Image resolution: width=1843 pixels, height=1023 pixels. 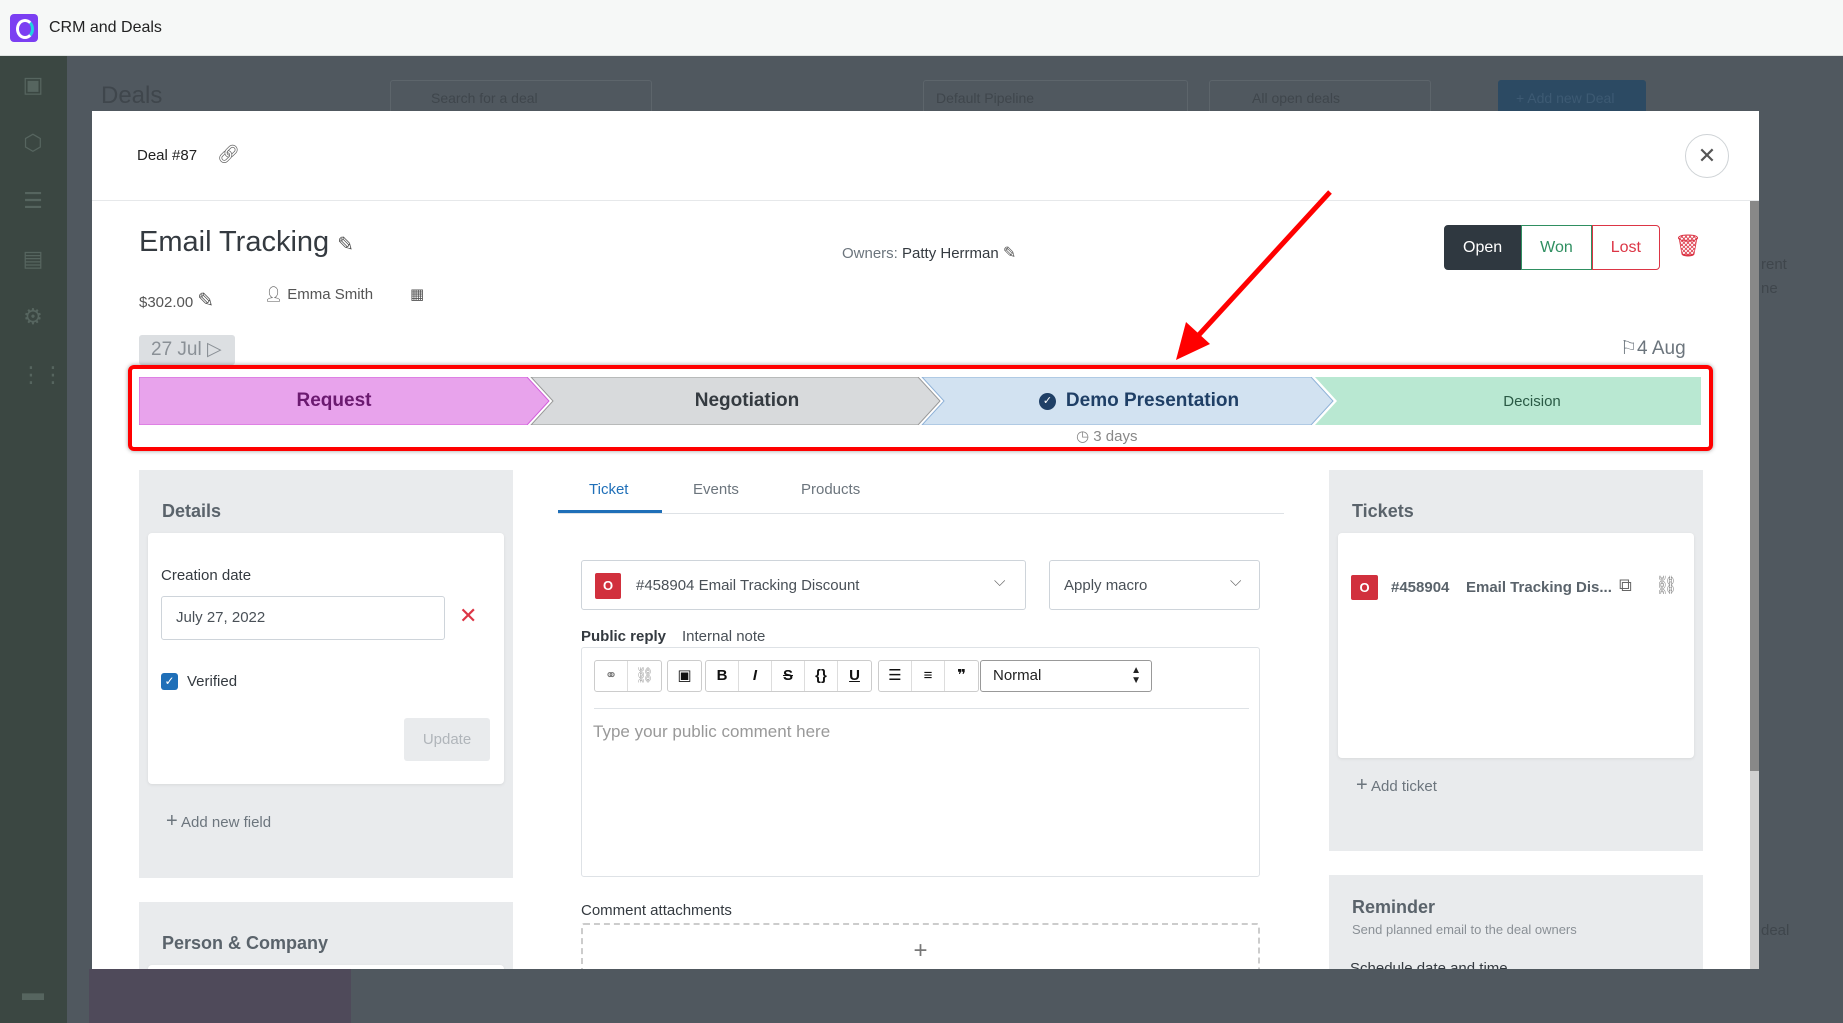 I want to click on list-group: ☰ ≡ ❞, so click(x=928, y=676).